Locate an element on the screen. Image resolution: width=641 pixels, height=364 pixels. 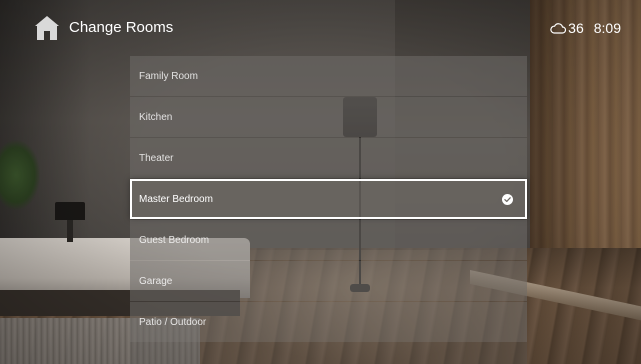
room-label: Kitchen is located at coordinates (156, 117).